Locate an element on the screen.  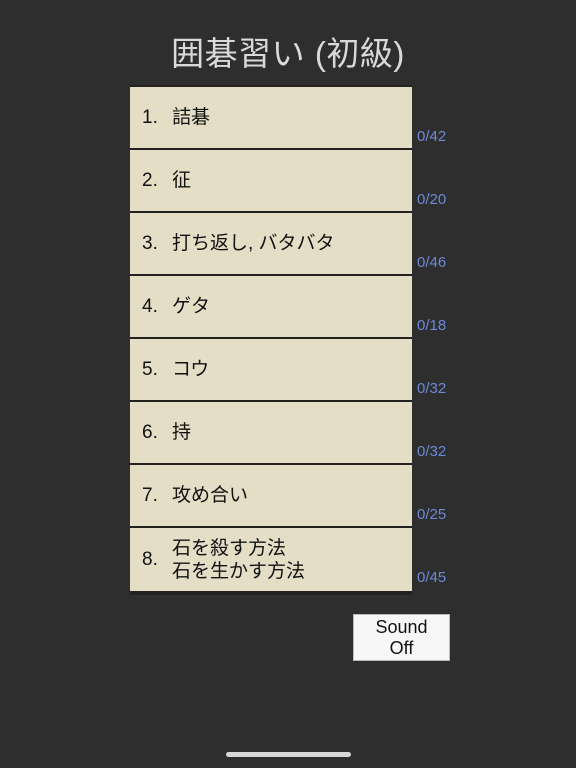
lesson-label: 詰碁 is located at coordinates (191, 117).